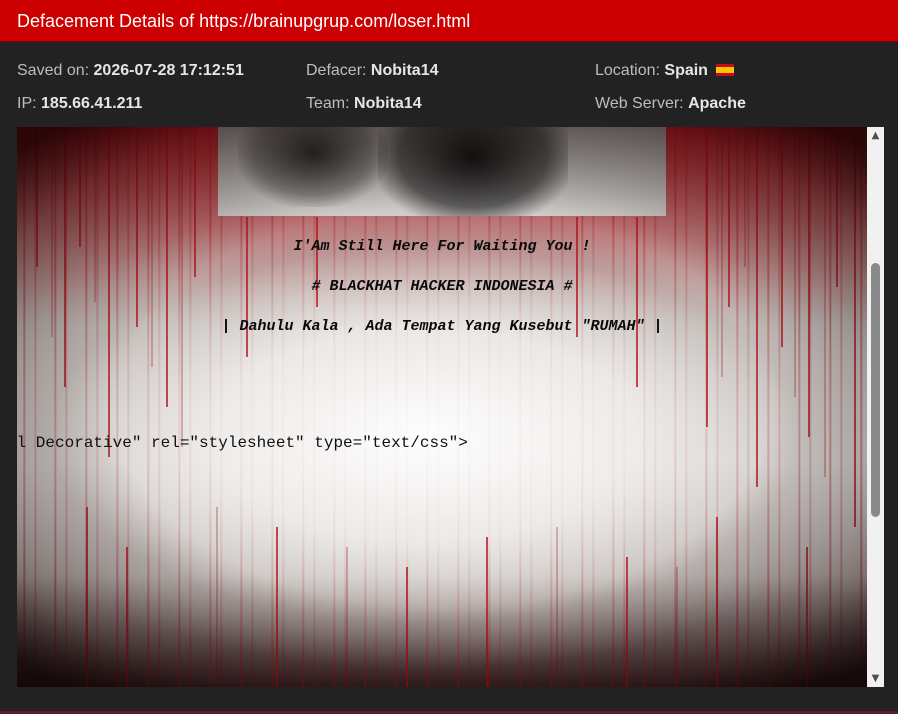 This screenshot has height=714, width=898. Describe the element at coordinates (313, 167) in the screenshot. I see `photo-figure-shadow` at that location.